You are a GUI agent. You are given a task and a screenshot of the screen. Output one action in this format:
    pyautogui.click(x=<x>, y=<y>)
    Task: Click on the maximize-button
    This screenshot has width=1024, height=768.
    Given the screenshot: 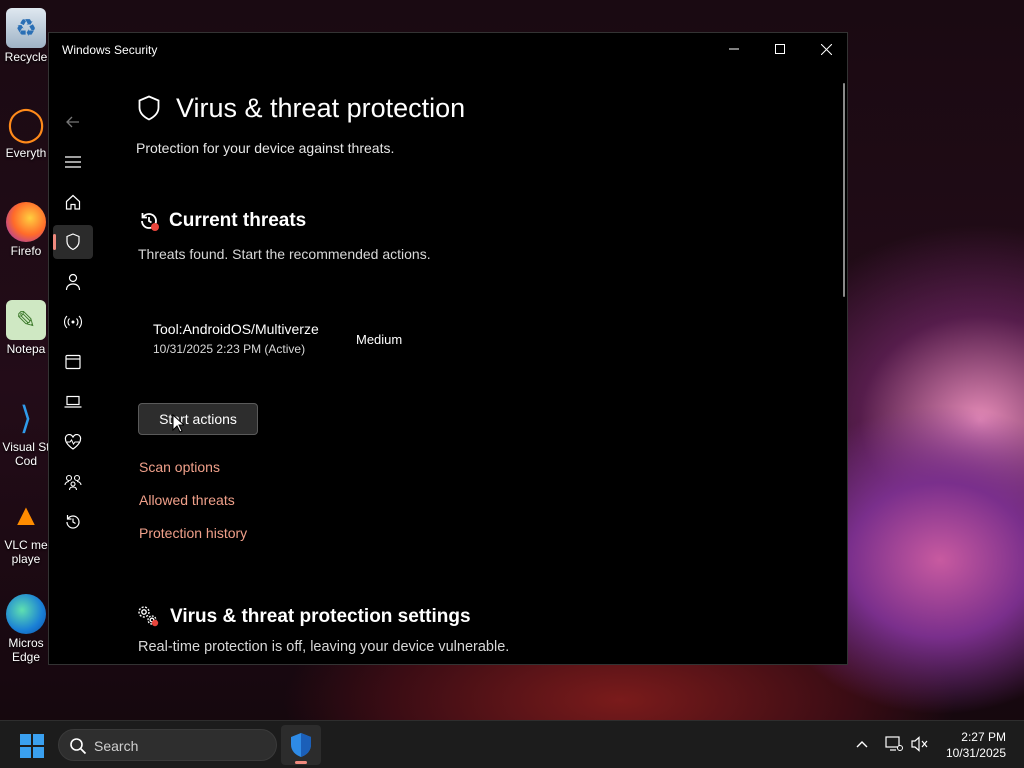 What is the action you would take?
    pyautogui.click(x=780, y=49)
    